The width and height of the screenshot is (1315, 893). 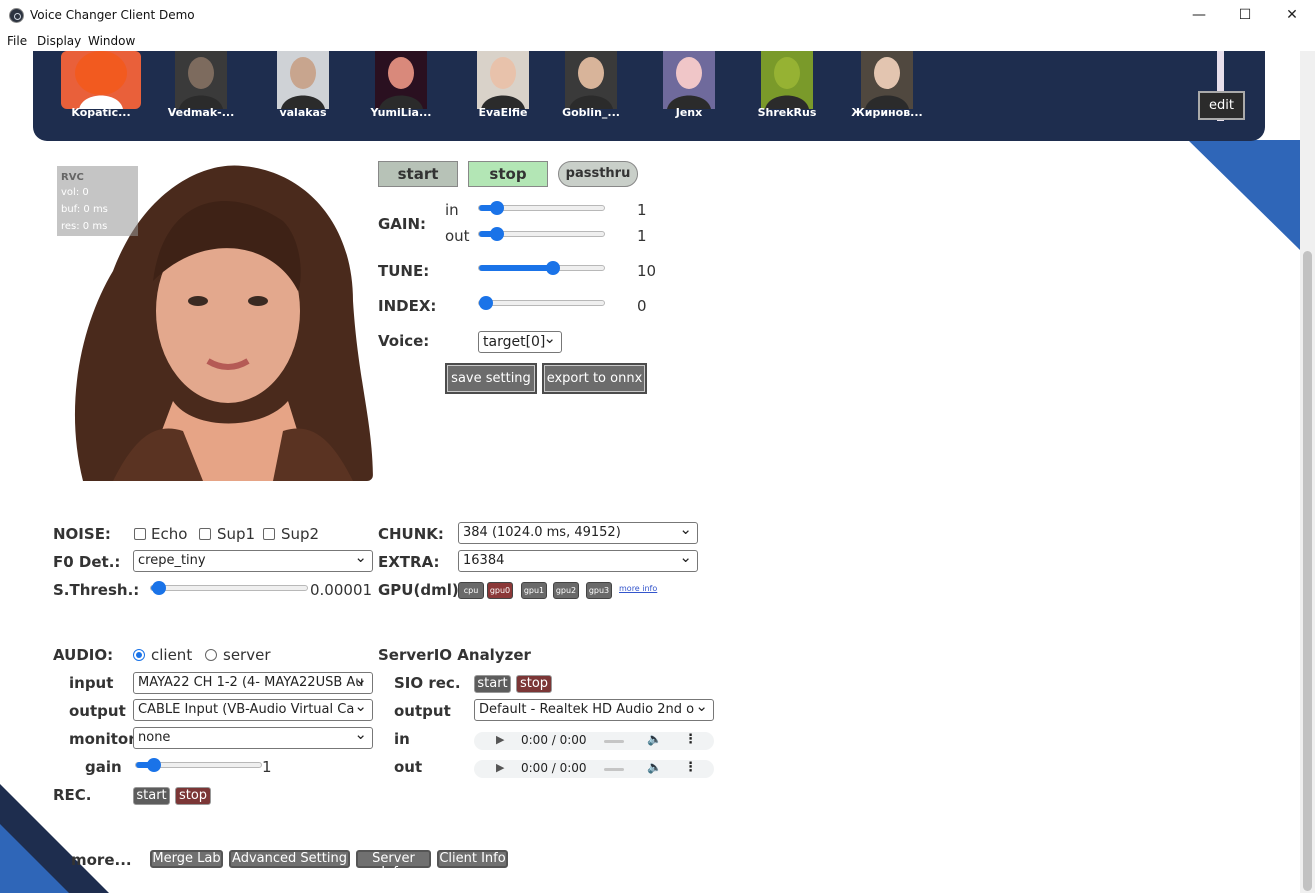 I want to click on audio-client-radio, so click(x=139, y=655).